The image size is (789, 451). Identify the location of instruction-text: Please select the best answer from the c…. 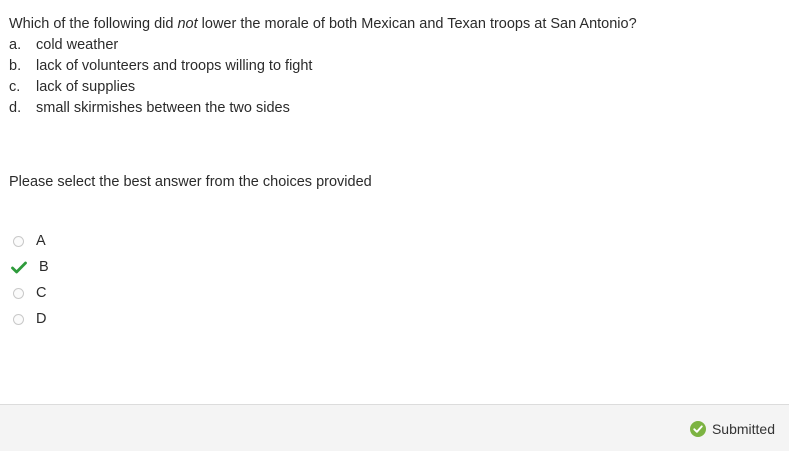
(190, 182).